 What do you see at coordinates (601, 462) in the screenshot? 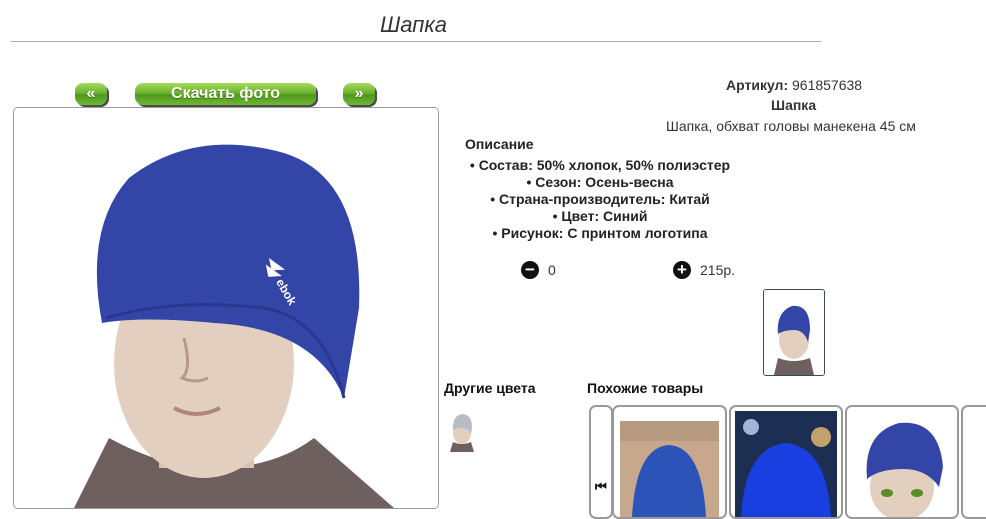
I see `carousel-scroll-left-button: ⏮` at bounding box center [601, 462].